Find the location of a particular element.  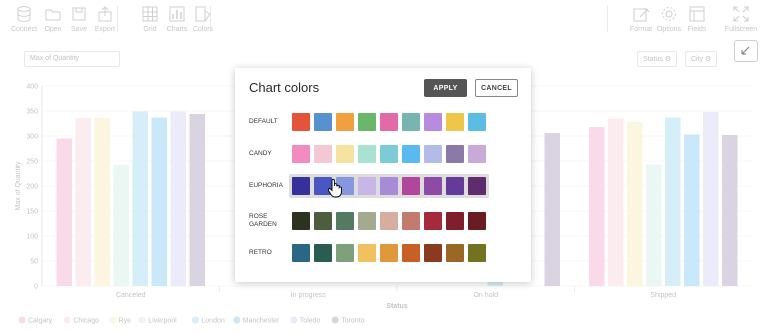

toolbar-colors-button: Colors is located at coordinates (203, 19).